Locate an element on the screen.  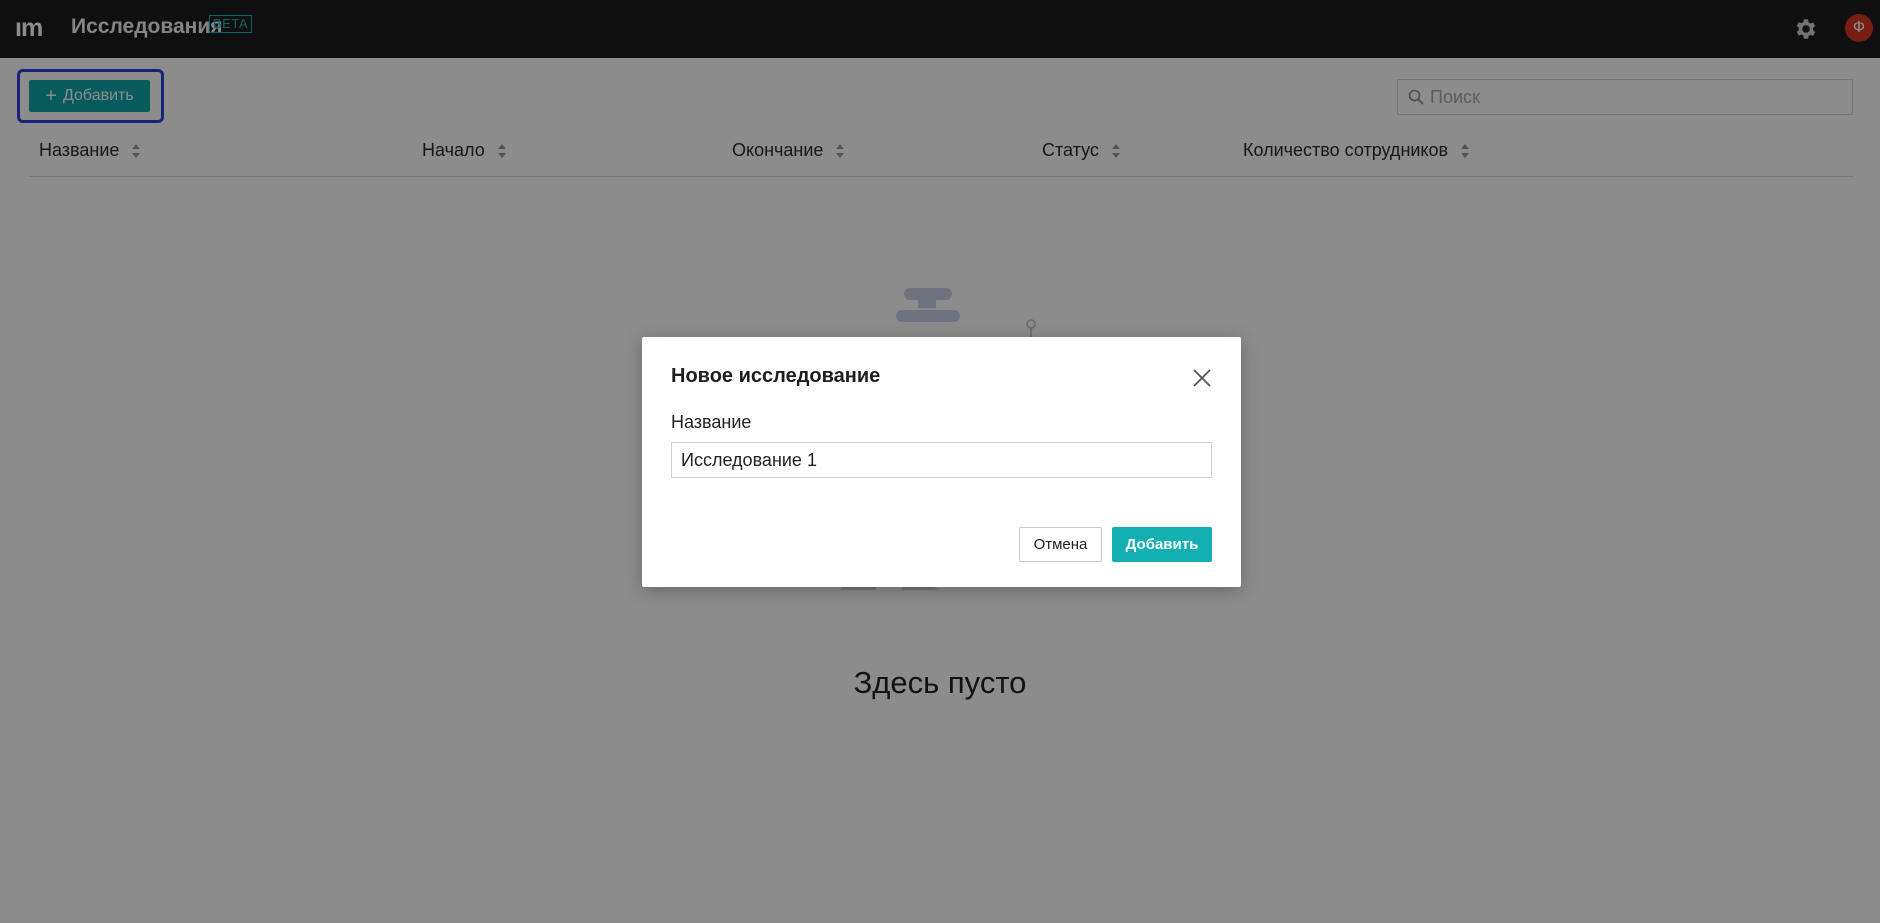
name-field is located at coordinates (941, 460).